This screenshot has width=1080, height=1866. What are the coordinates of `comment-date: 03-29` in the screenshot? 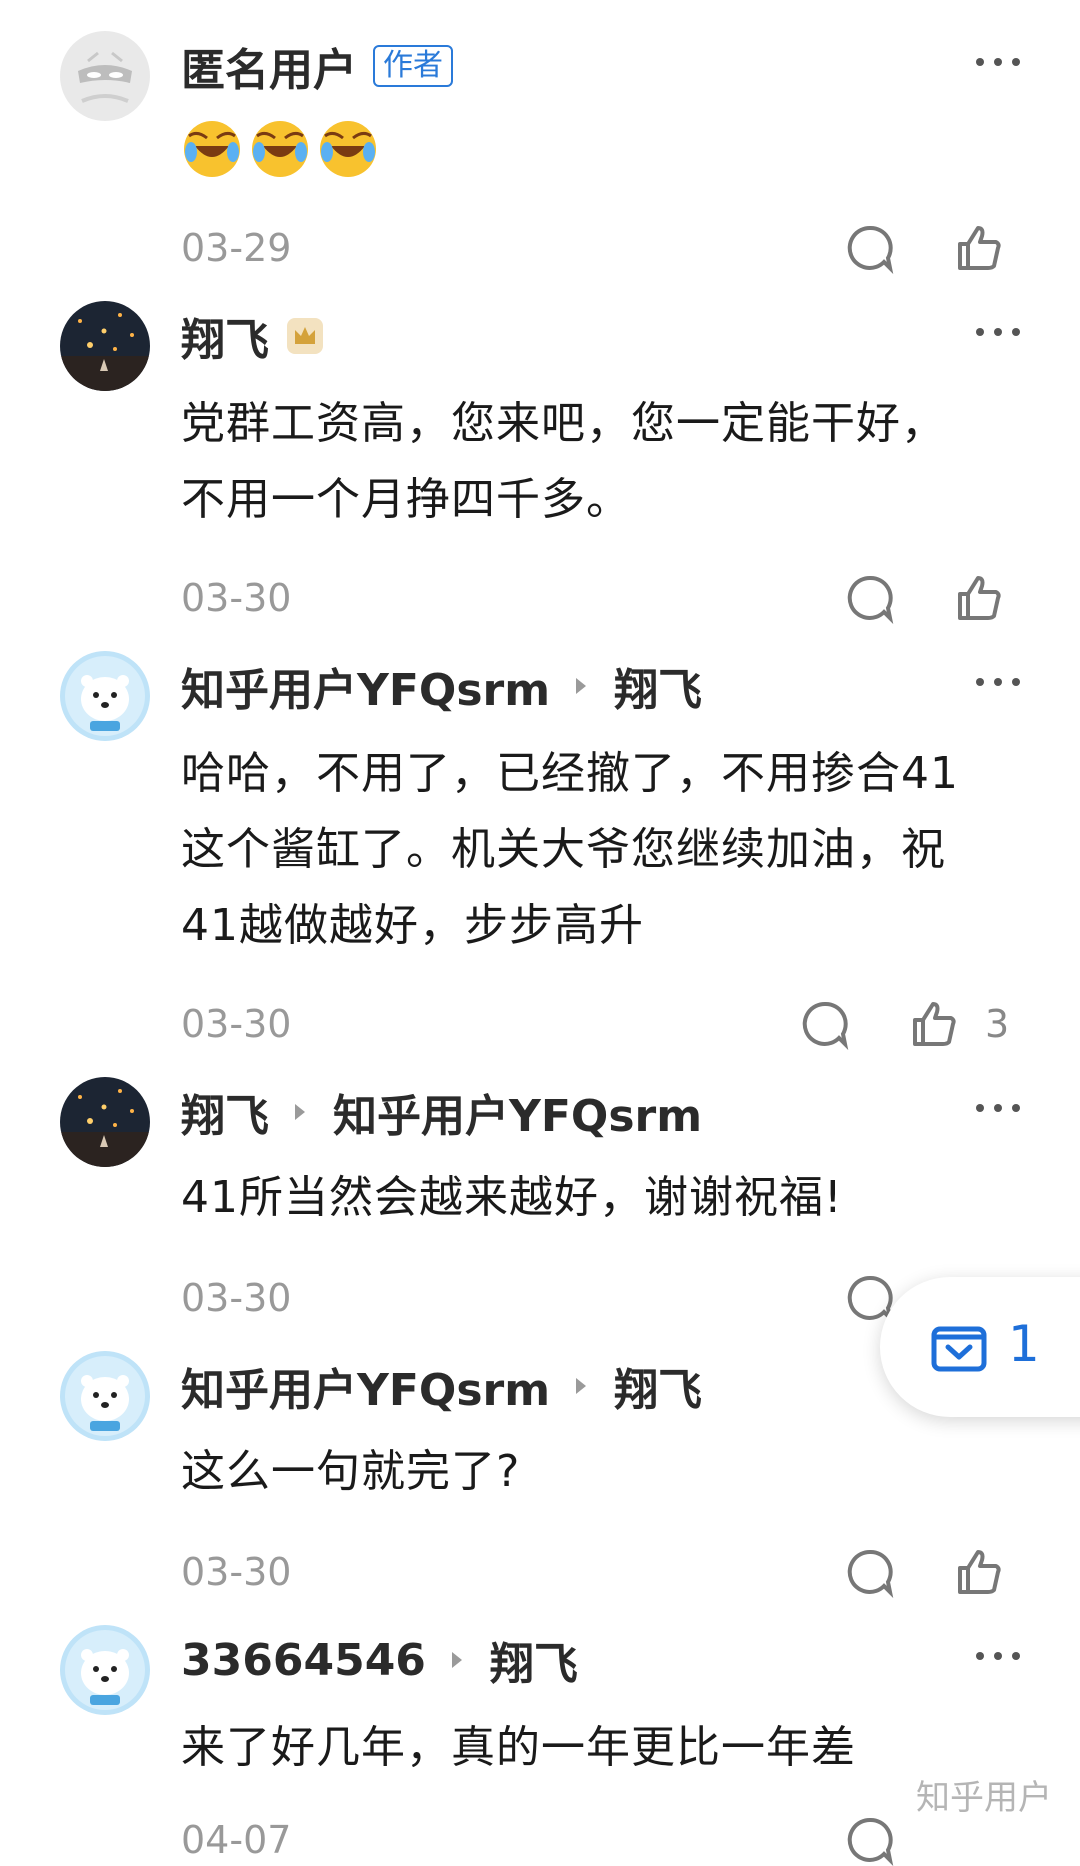 It's located at (236, 248).